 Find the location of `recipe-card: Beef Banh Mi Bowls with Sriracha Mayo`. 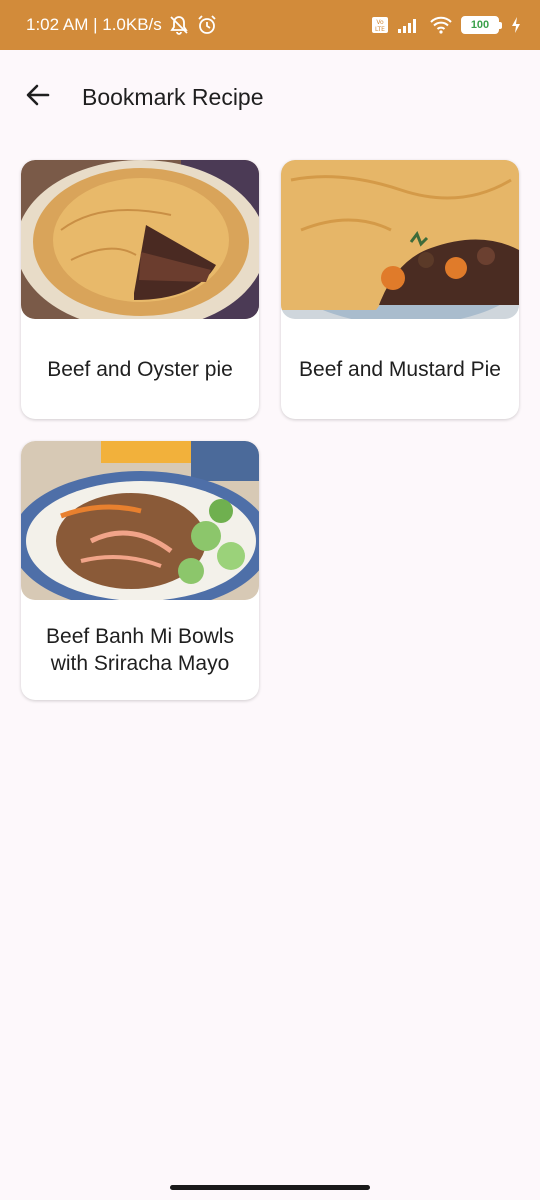

recipe-card: Beef Banh Mi Bowls with Sriracha Mayo is located at coordinates (140, 570).